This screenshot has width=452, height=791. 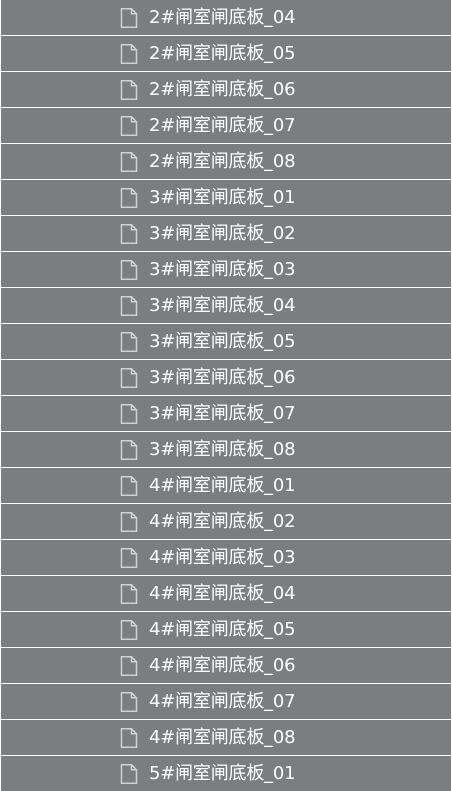 What do you see at coordinates (222, 557) in the screenshot?
I see `file-name-label: 4#闸室闸底板_03` at bounding box center [222, 557].